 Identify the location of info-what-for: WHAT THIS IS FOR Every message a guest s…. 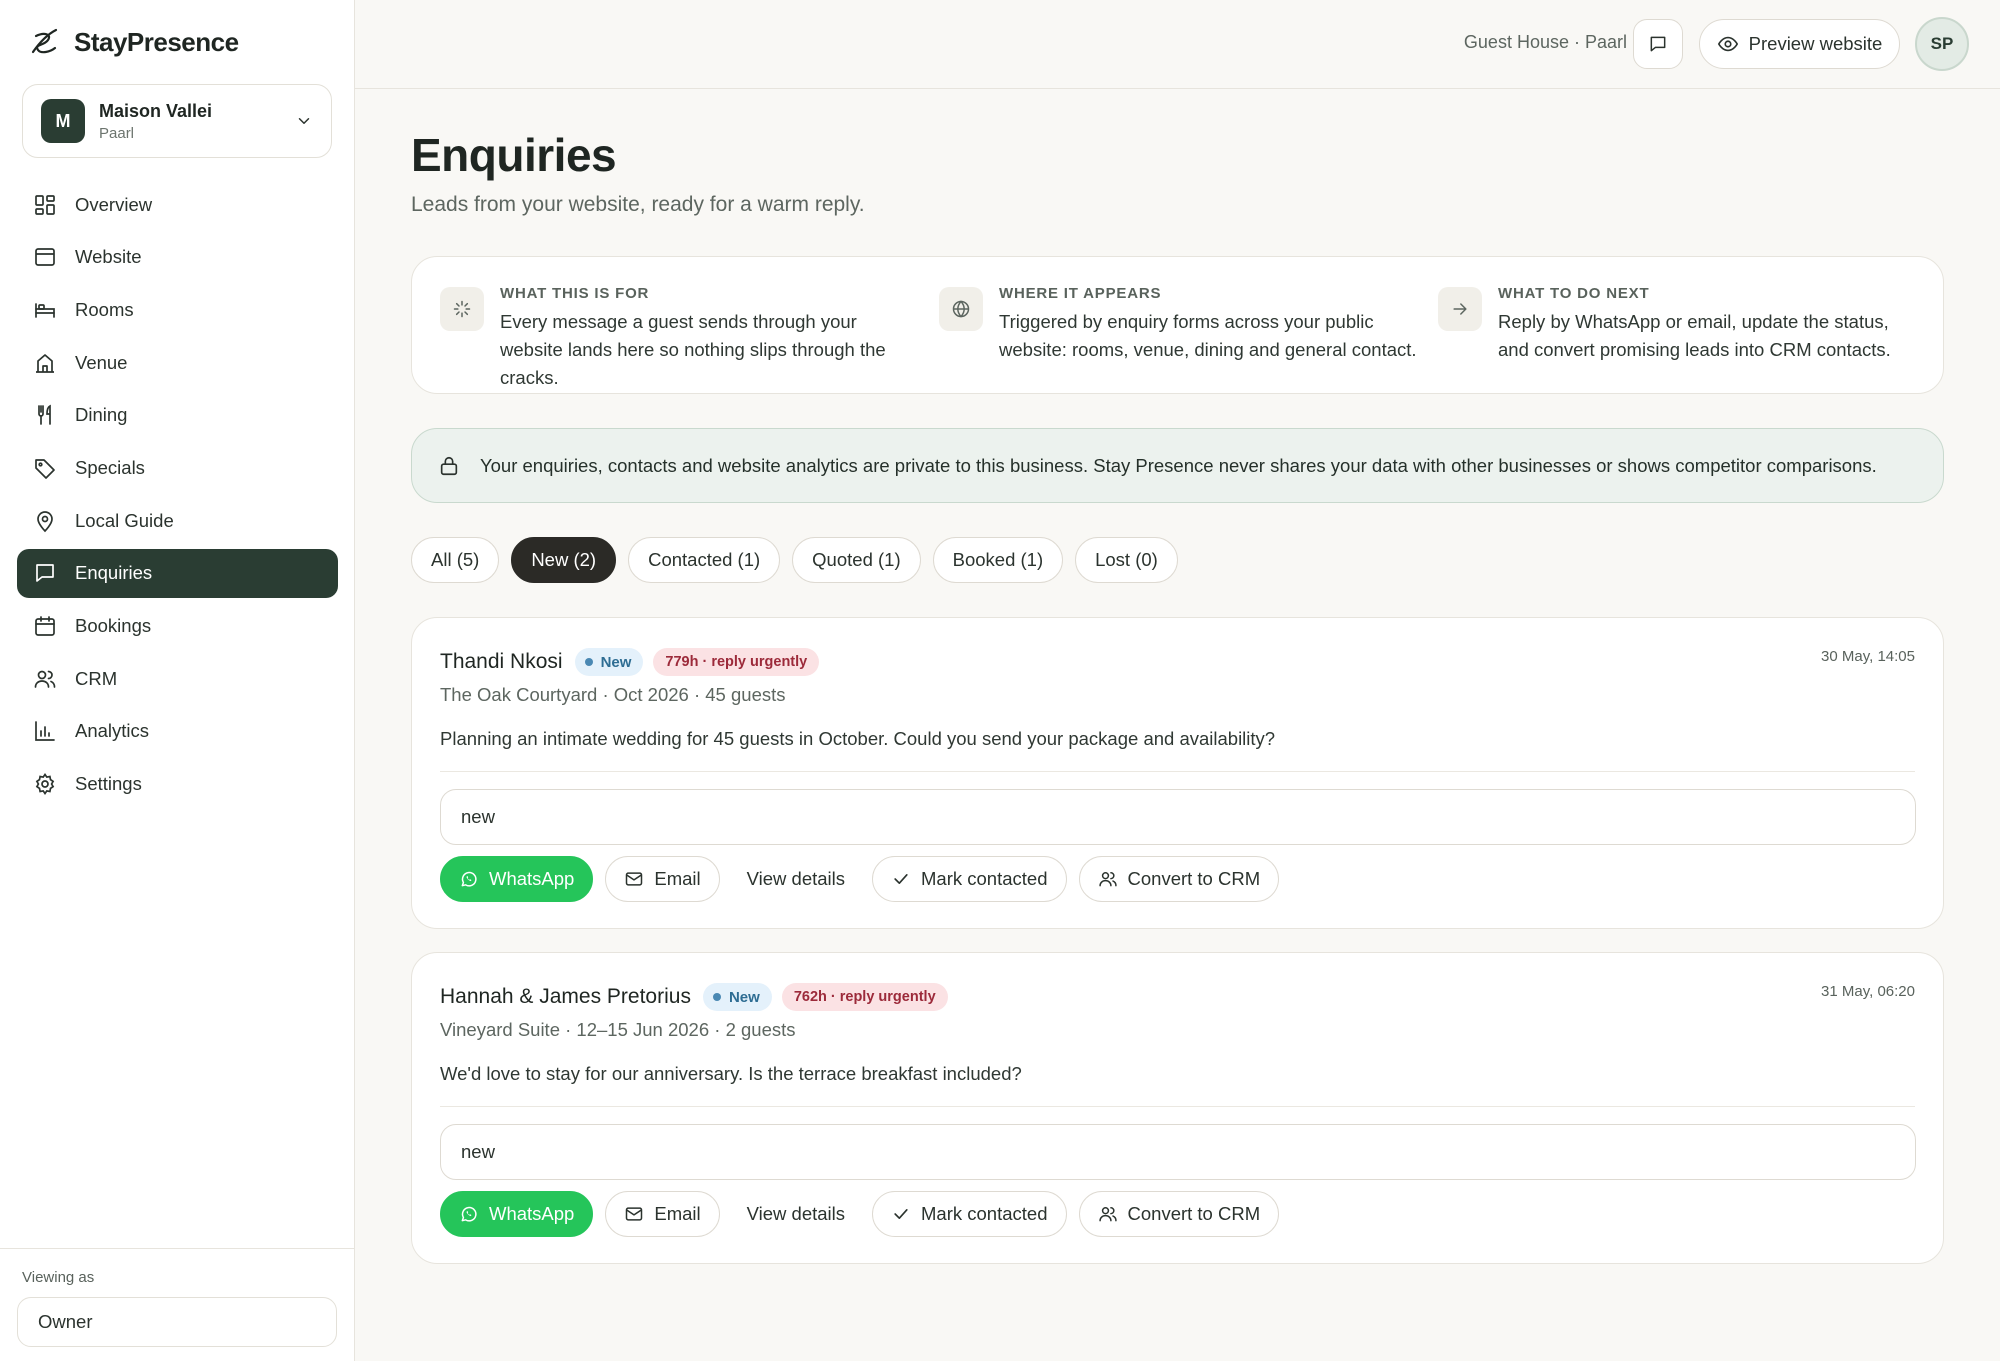
(680, 338).